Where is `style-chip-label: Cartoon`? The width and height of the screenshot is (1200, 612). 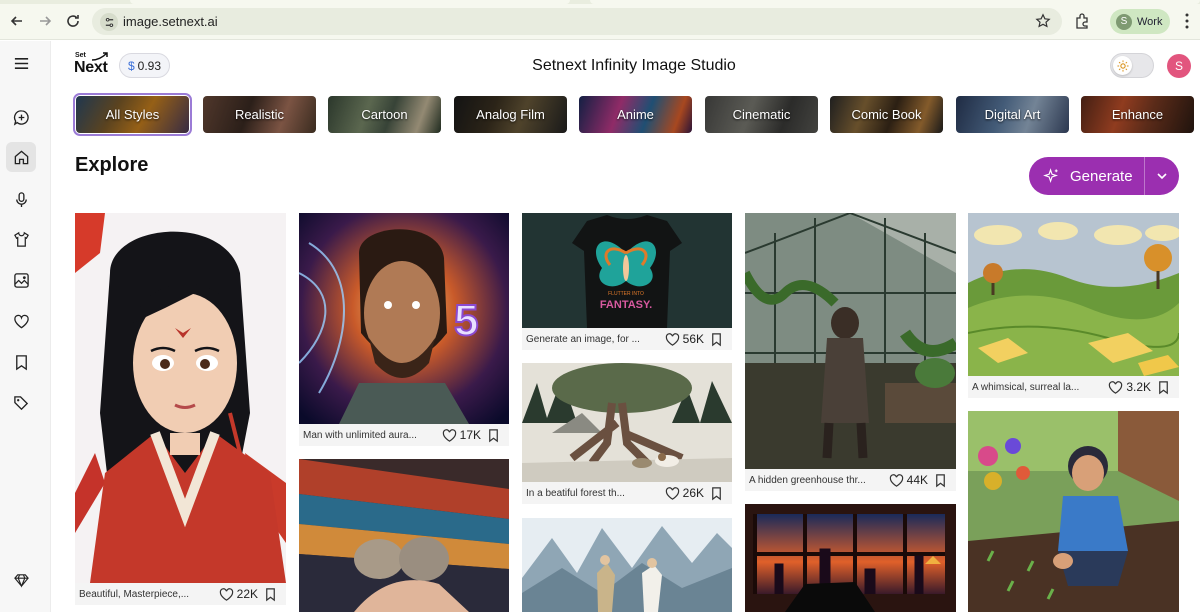
style-chip-label: Cartoon is located at coordinates (384, 114).